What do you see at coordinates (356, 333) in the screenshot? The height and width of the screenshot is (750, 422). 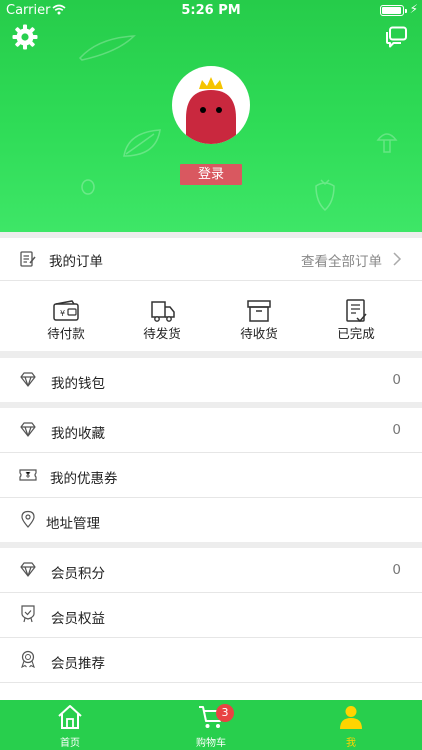 I see `completed-label: 已完成` at bounding box center [356, 333].